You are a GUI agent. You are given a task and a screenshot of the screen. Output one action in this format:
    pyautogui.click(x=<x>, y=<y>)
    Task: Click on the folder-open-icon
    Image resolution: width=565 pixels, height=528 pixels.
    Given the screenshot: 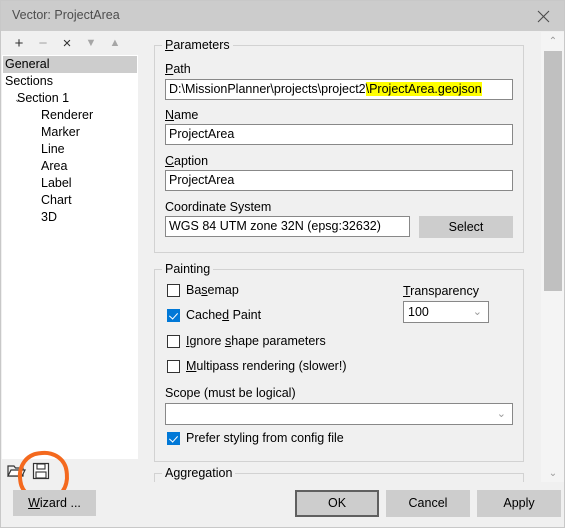 What is the action you would take?
    pyautogui.click(x=17, y=472)
    